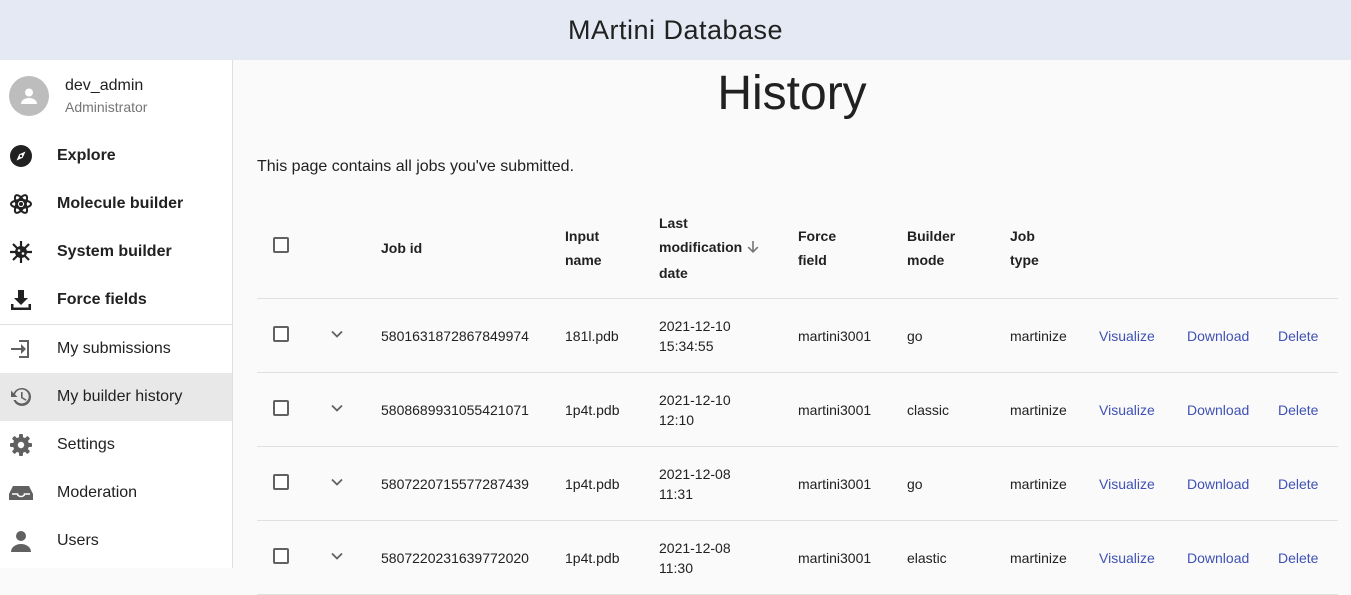 This screenshot has height=595, width=1351. I want to click on nav-moderation: Moderation, so click(116, 493).